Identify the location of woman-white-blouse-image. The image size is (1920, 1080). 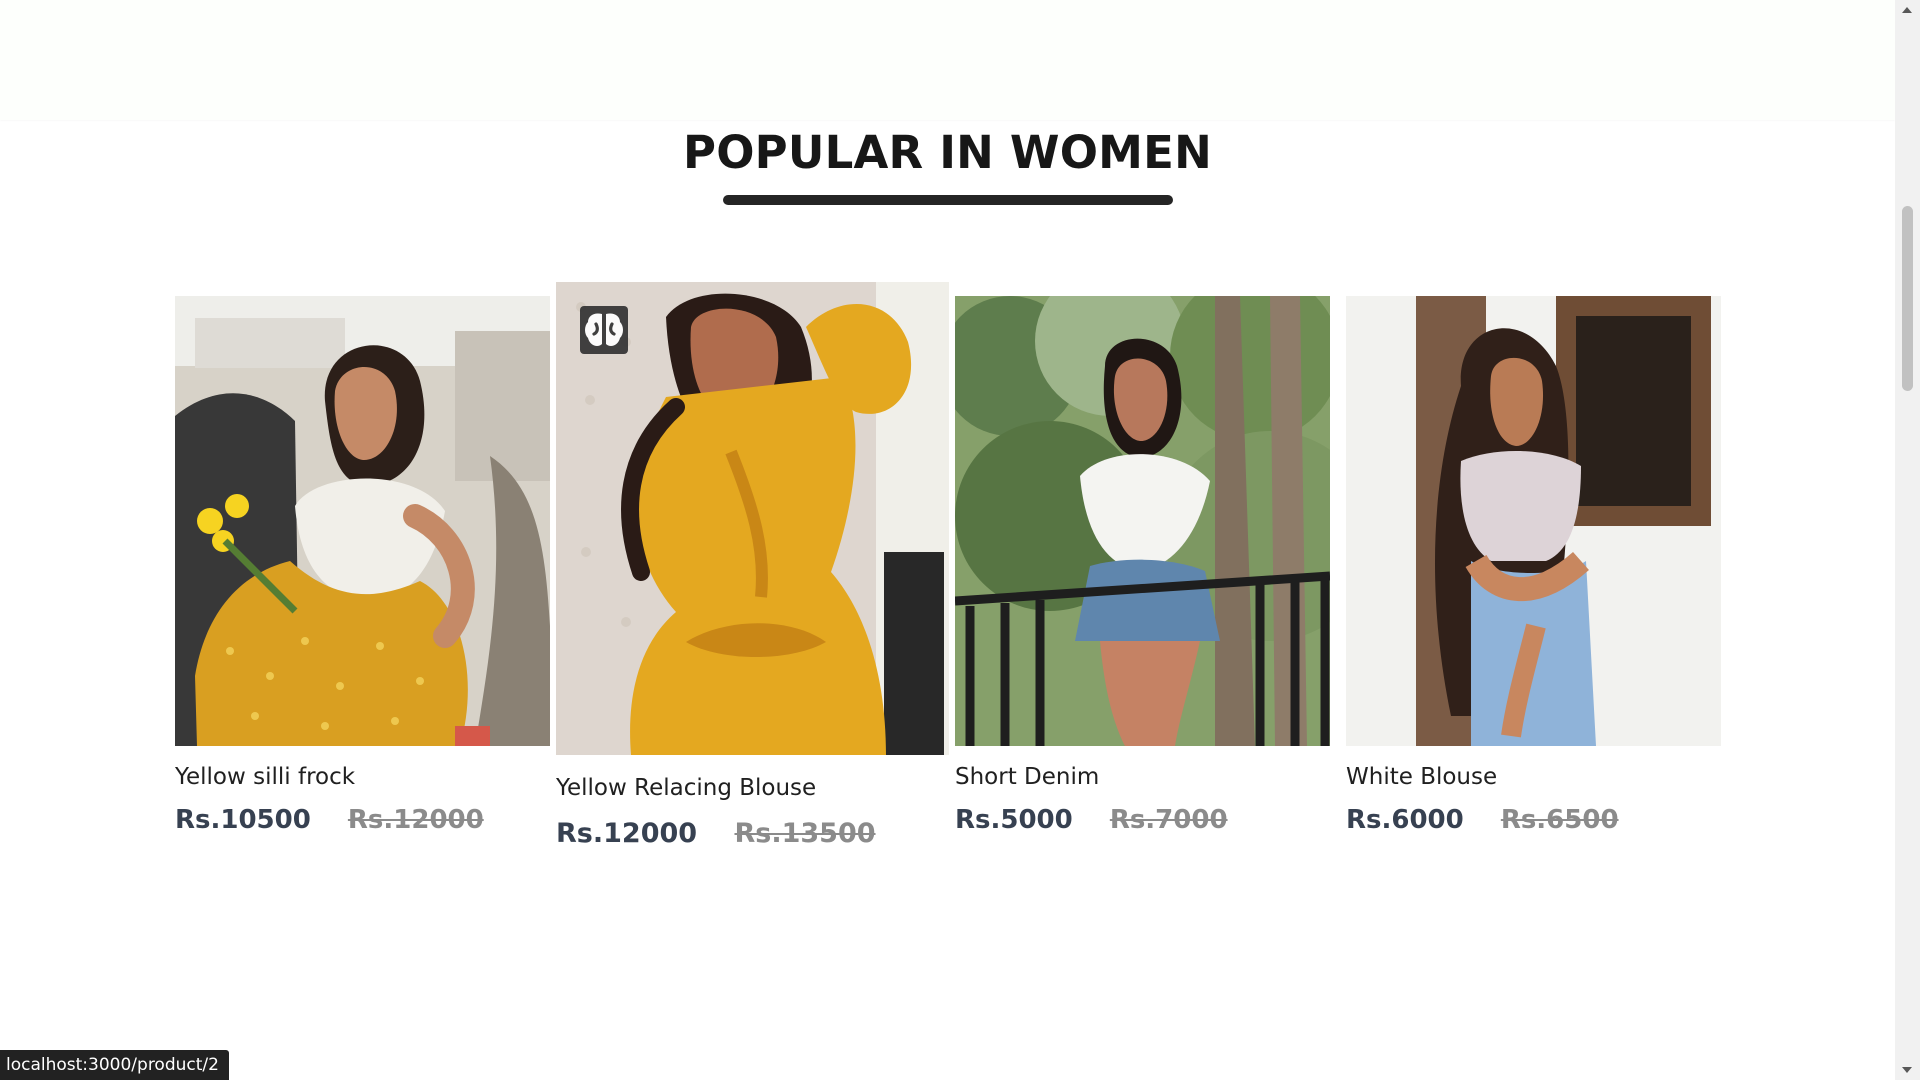
(1533, 521).